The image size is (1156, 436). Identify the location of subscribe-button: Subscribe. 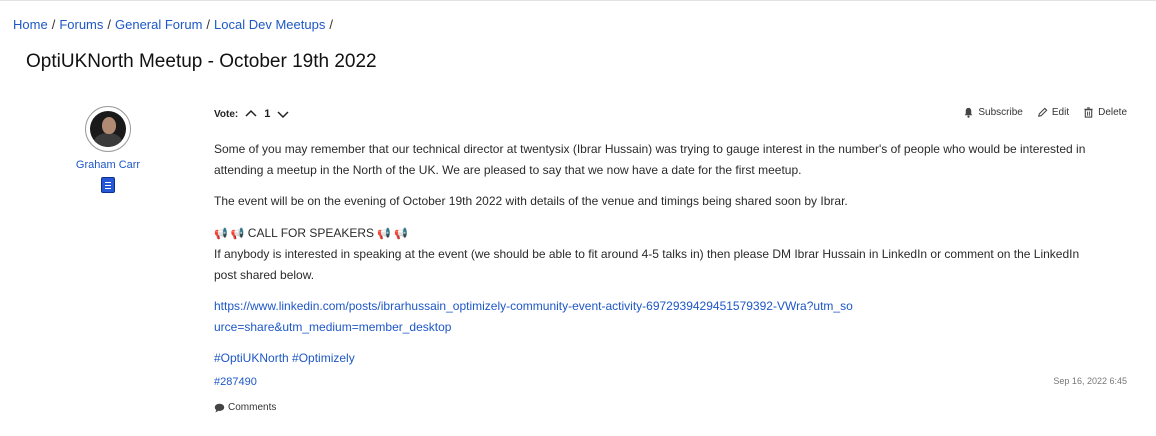
(993, 112).